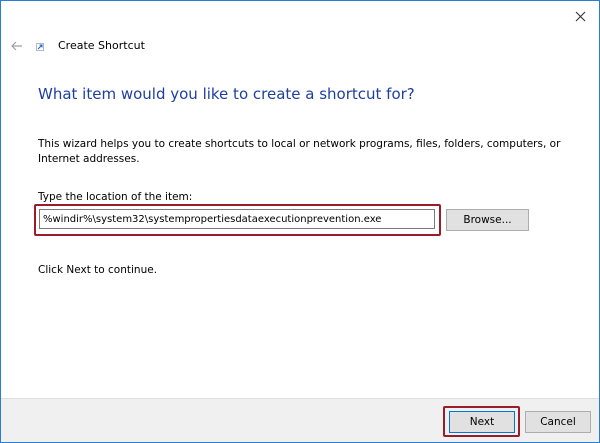 This screenshot has height=443, width=600. I want to click on next-button: Next, so click(482, 422).